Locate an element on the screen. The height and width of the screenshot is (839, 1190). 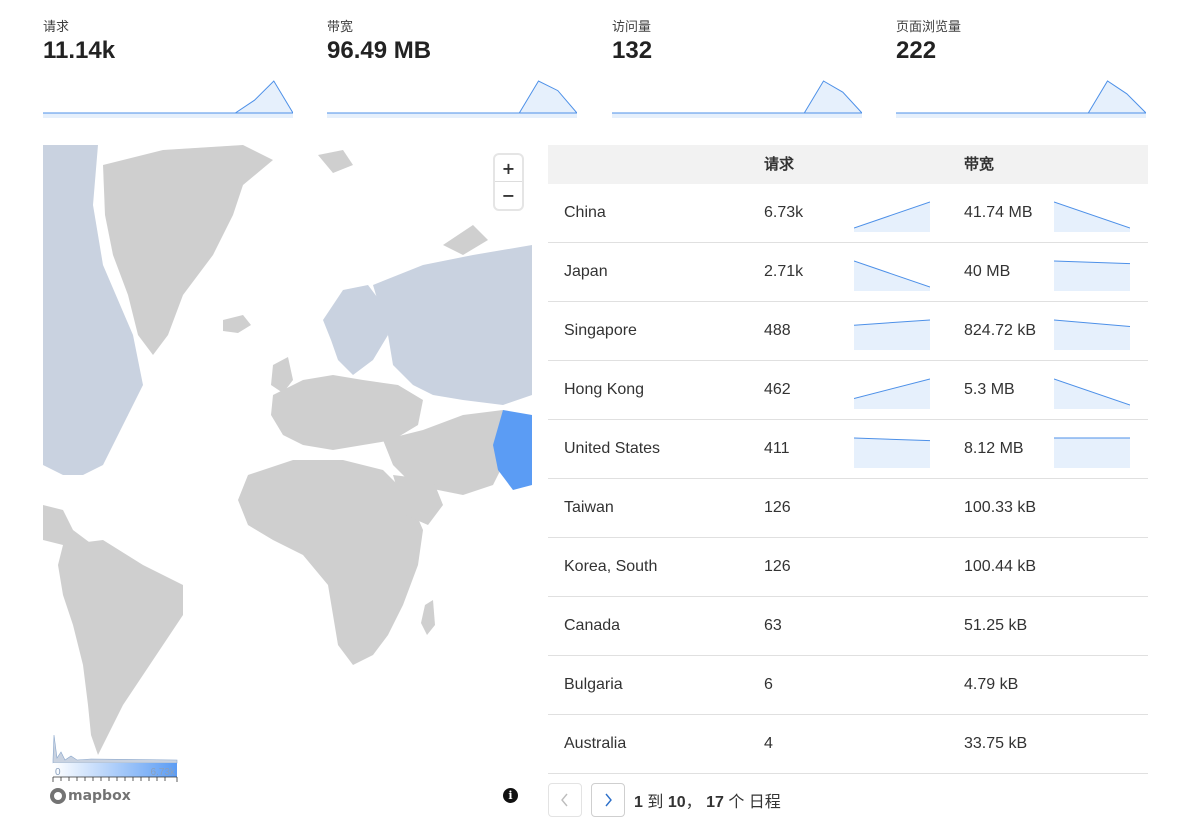
mapbox-logo-text: mapbox is located at coordinates (99, 796).